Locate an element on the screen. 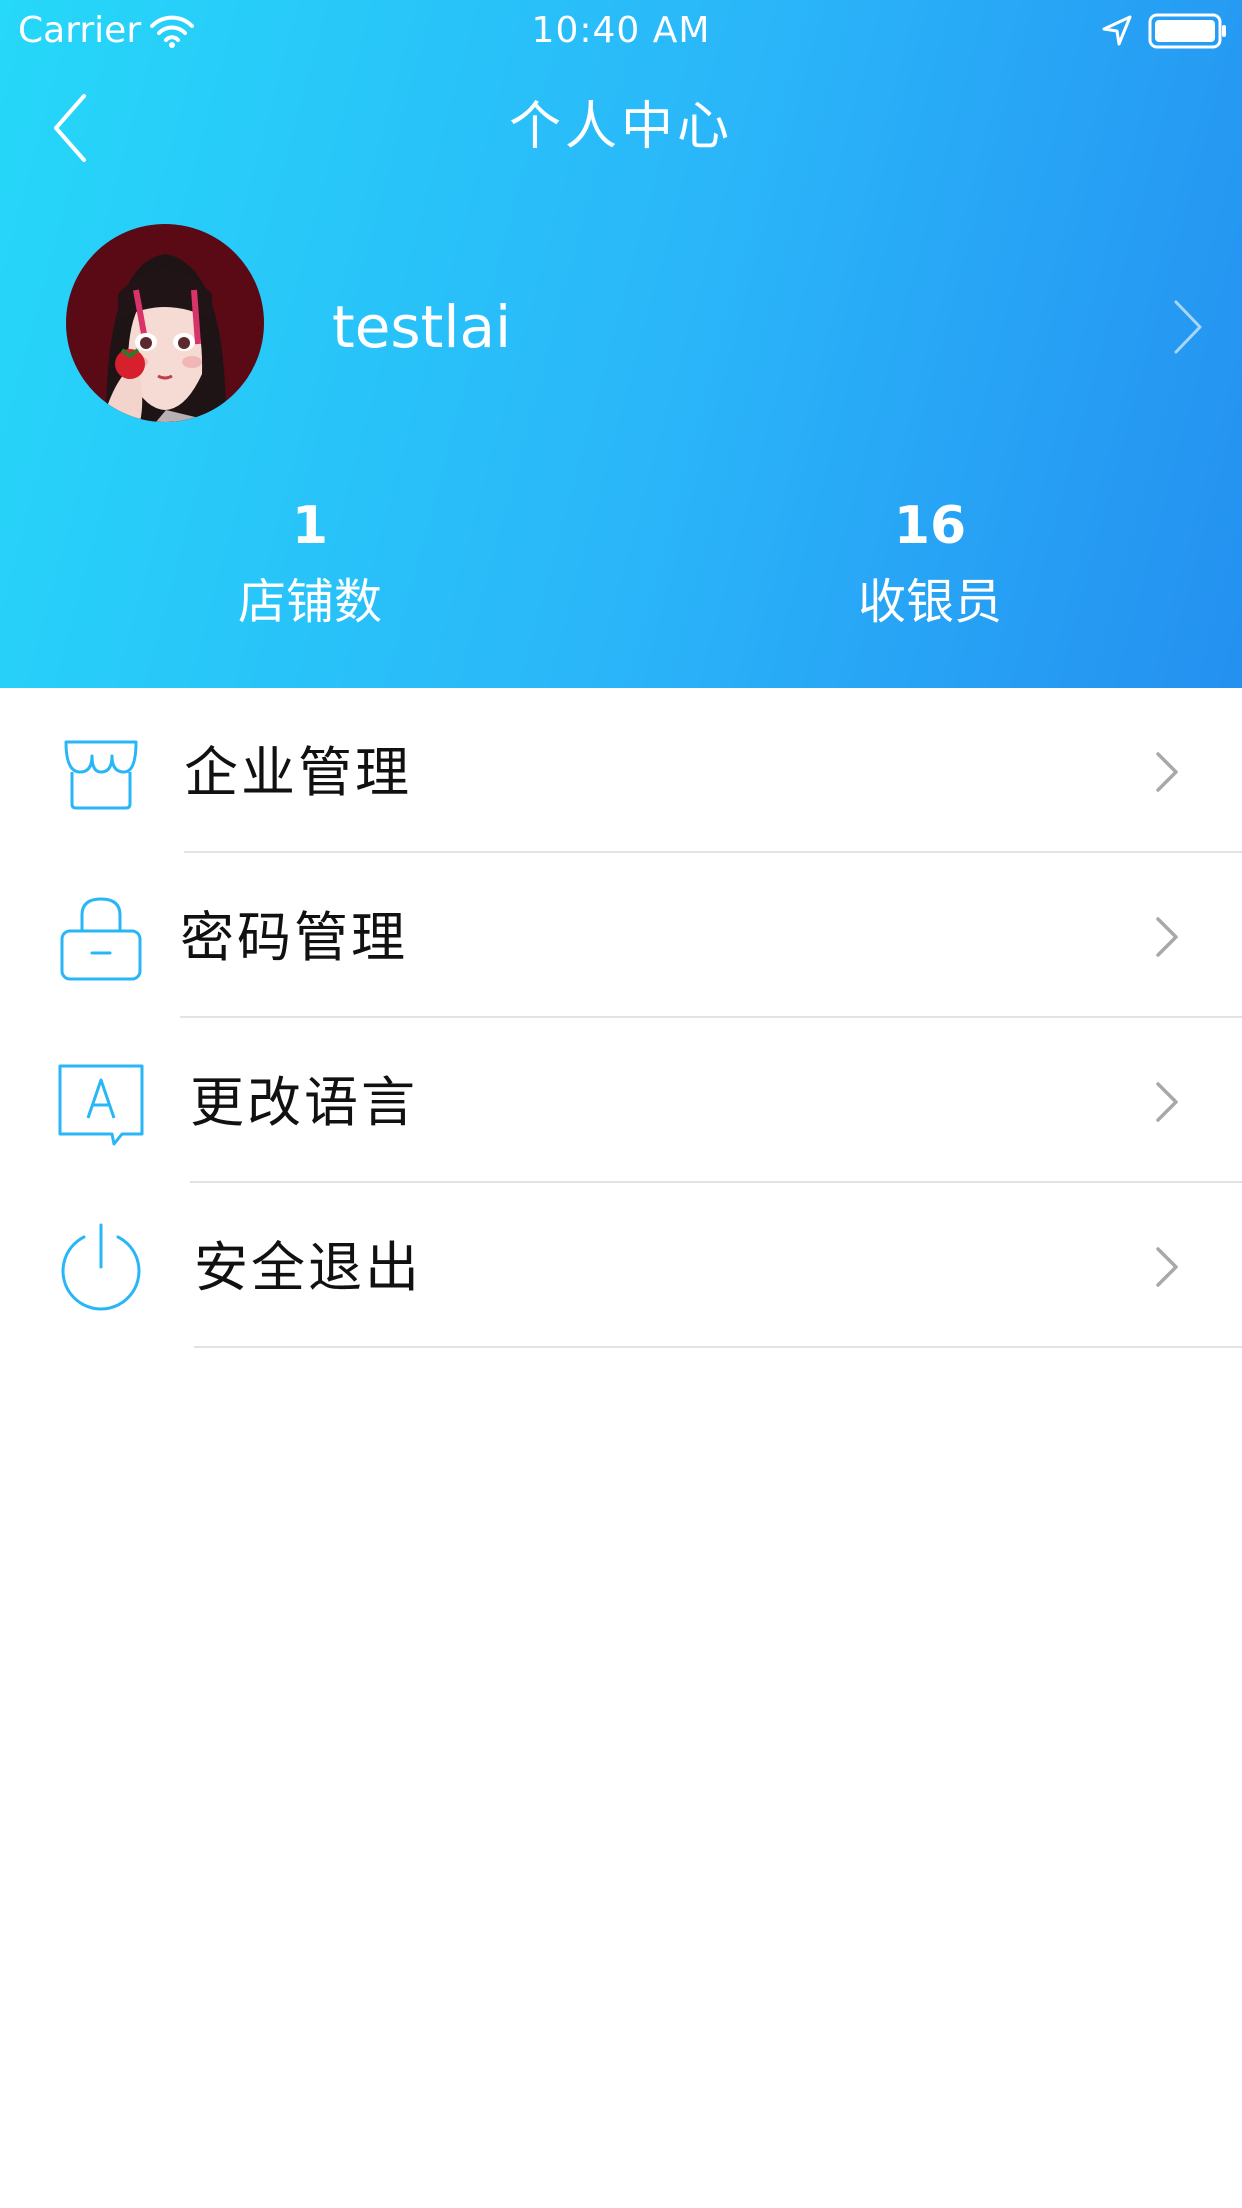 The image size is (1242, 2208). username: testlai is located at coordinates (422, 327).